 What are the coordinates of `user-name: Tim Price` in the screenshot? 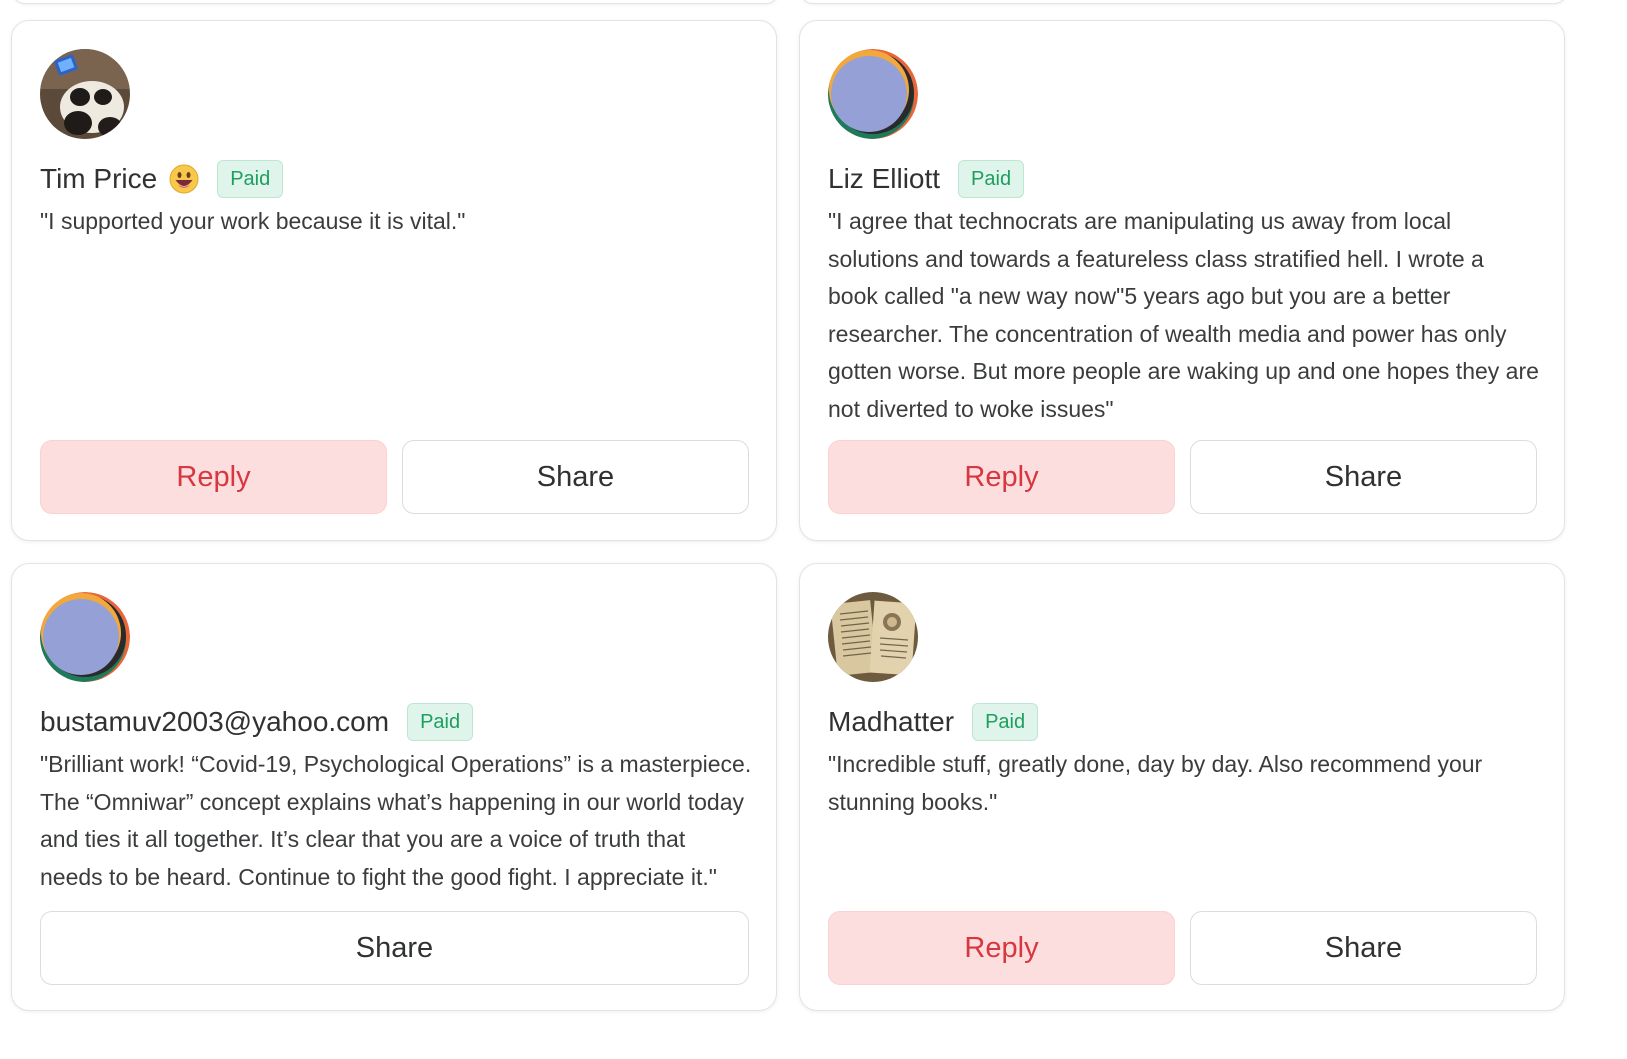 It's located at (99, 178).